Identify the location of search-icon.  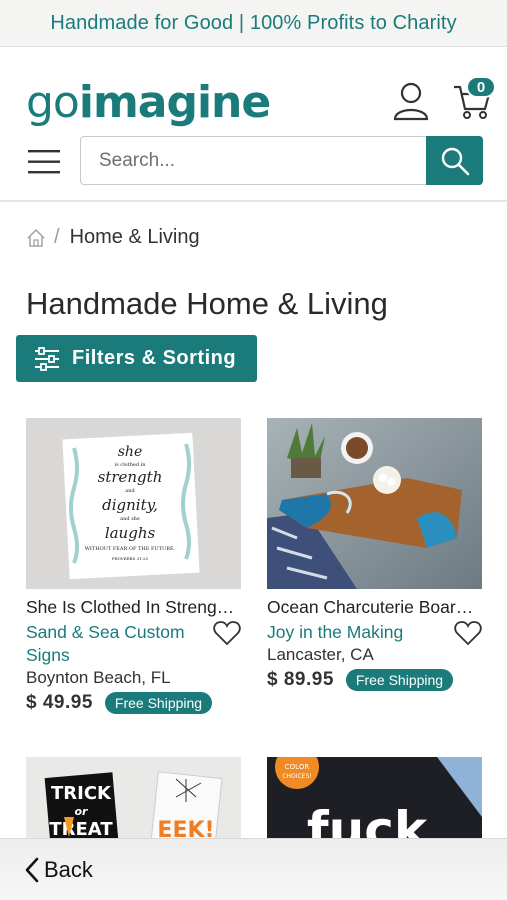
(455, 161).